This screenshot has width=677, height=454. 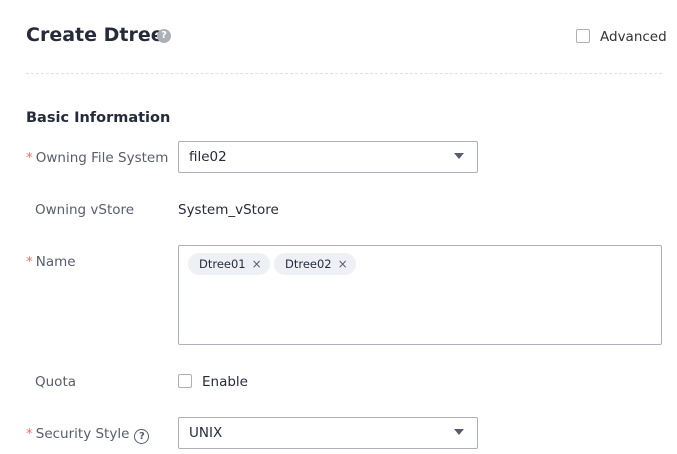 What do you see at coordinates (56, 382) in the screenshot?
I see `quota-label: Quota` at bounding box center [56, 382].